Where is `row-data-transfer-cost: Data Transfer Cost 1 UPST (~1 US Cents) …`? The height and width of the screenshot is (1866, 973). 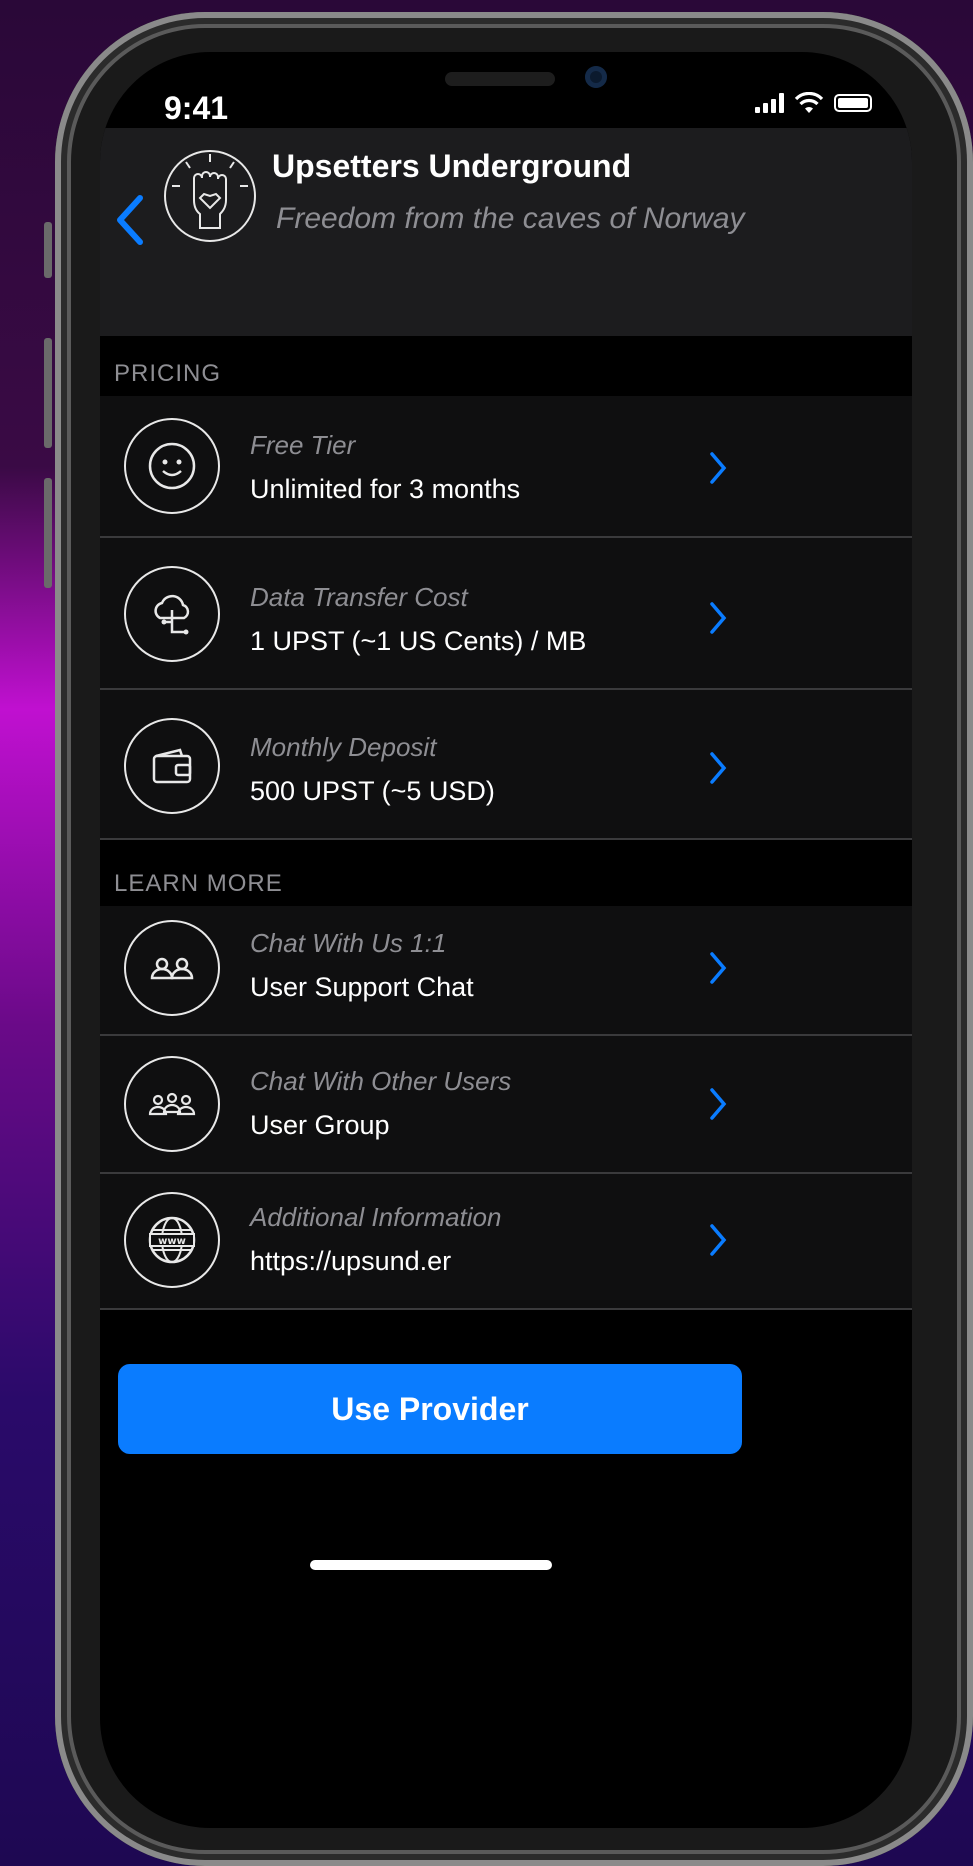 row-data-transfer-cost: Data Transfer Cost 1 UPST (~1 US Cents) … is located at coordinates (506, 614).